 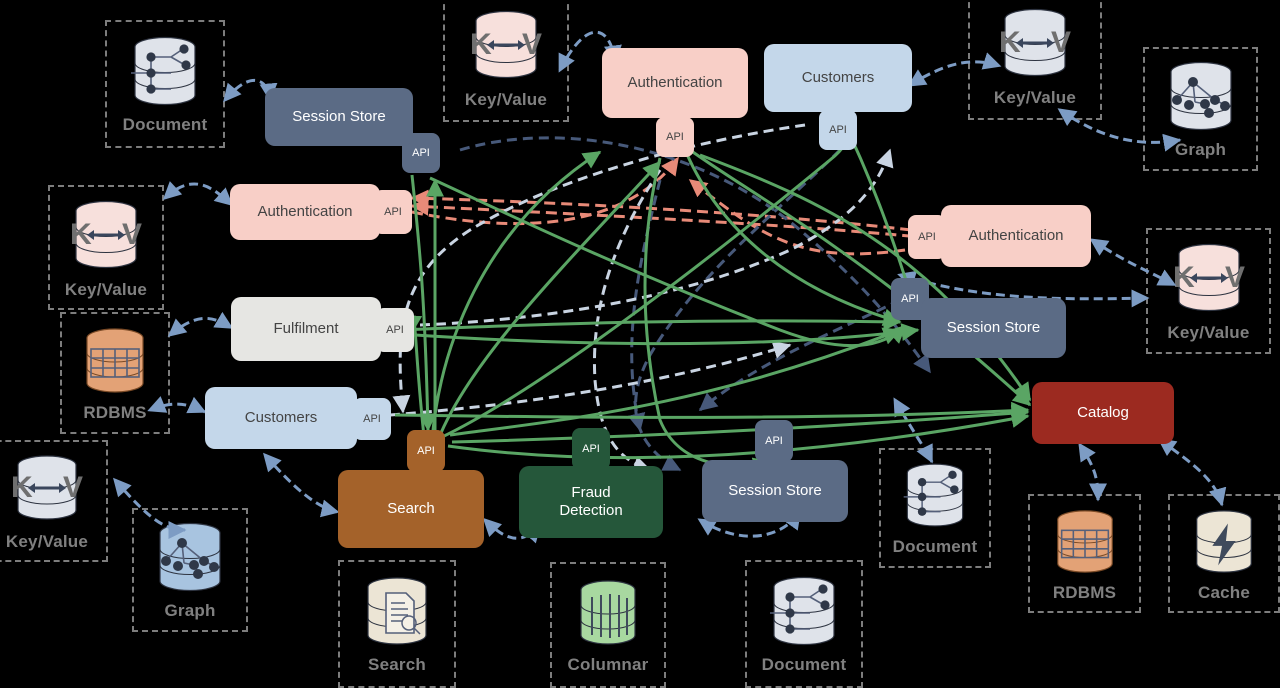 I want to click on service-authentication-1: Authentication, so click(x=675, y=83).